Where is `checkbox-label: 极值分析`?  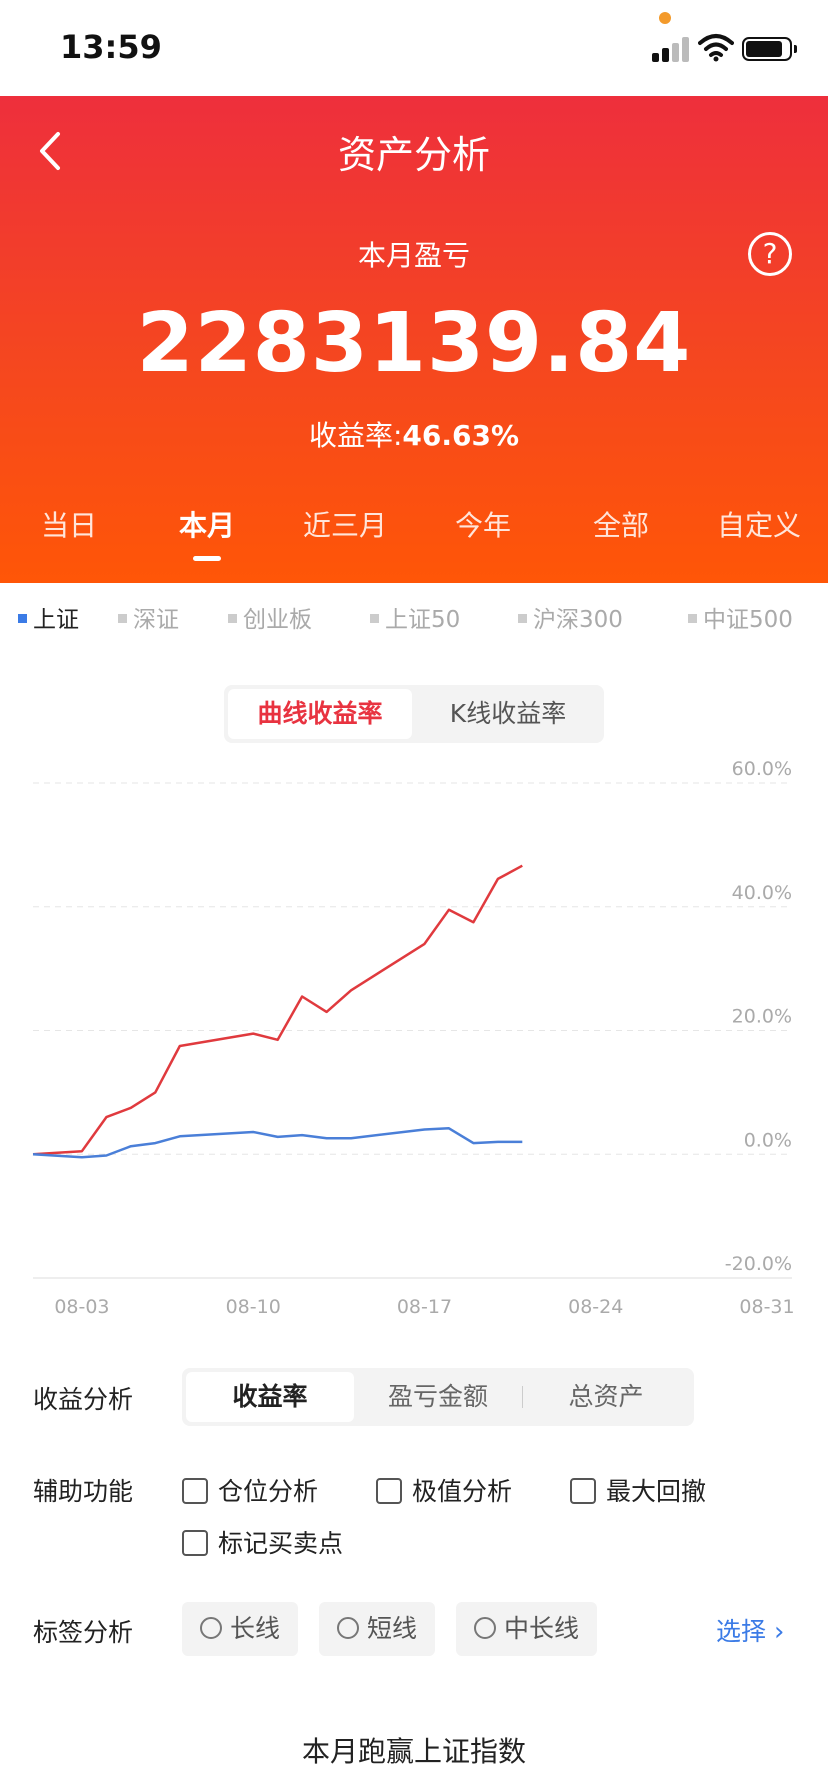
checkbox-label: 极值分析 is located at coordinates (462, 1491).